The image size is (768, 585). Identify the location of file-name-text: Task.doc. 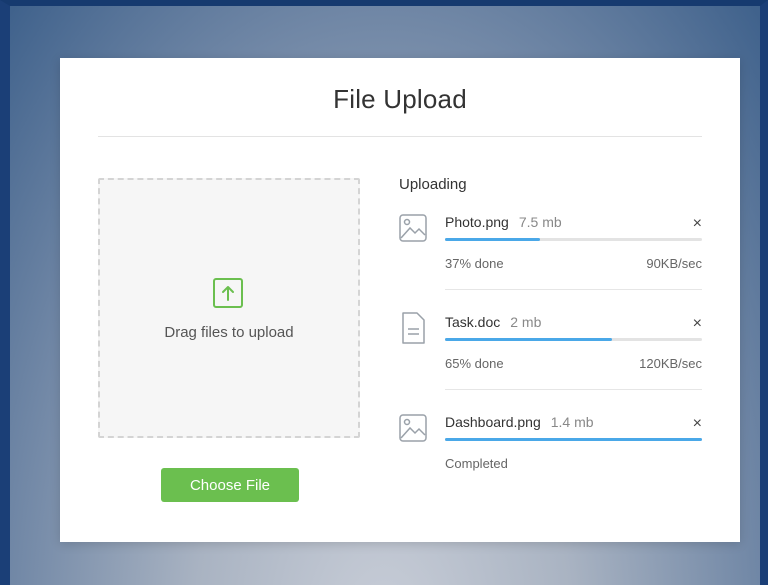
(473, 322).